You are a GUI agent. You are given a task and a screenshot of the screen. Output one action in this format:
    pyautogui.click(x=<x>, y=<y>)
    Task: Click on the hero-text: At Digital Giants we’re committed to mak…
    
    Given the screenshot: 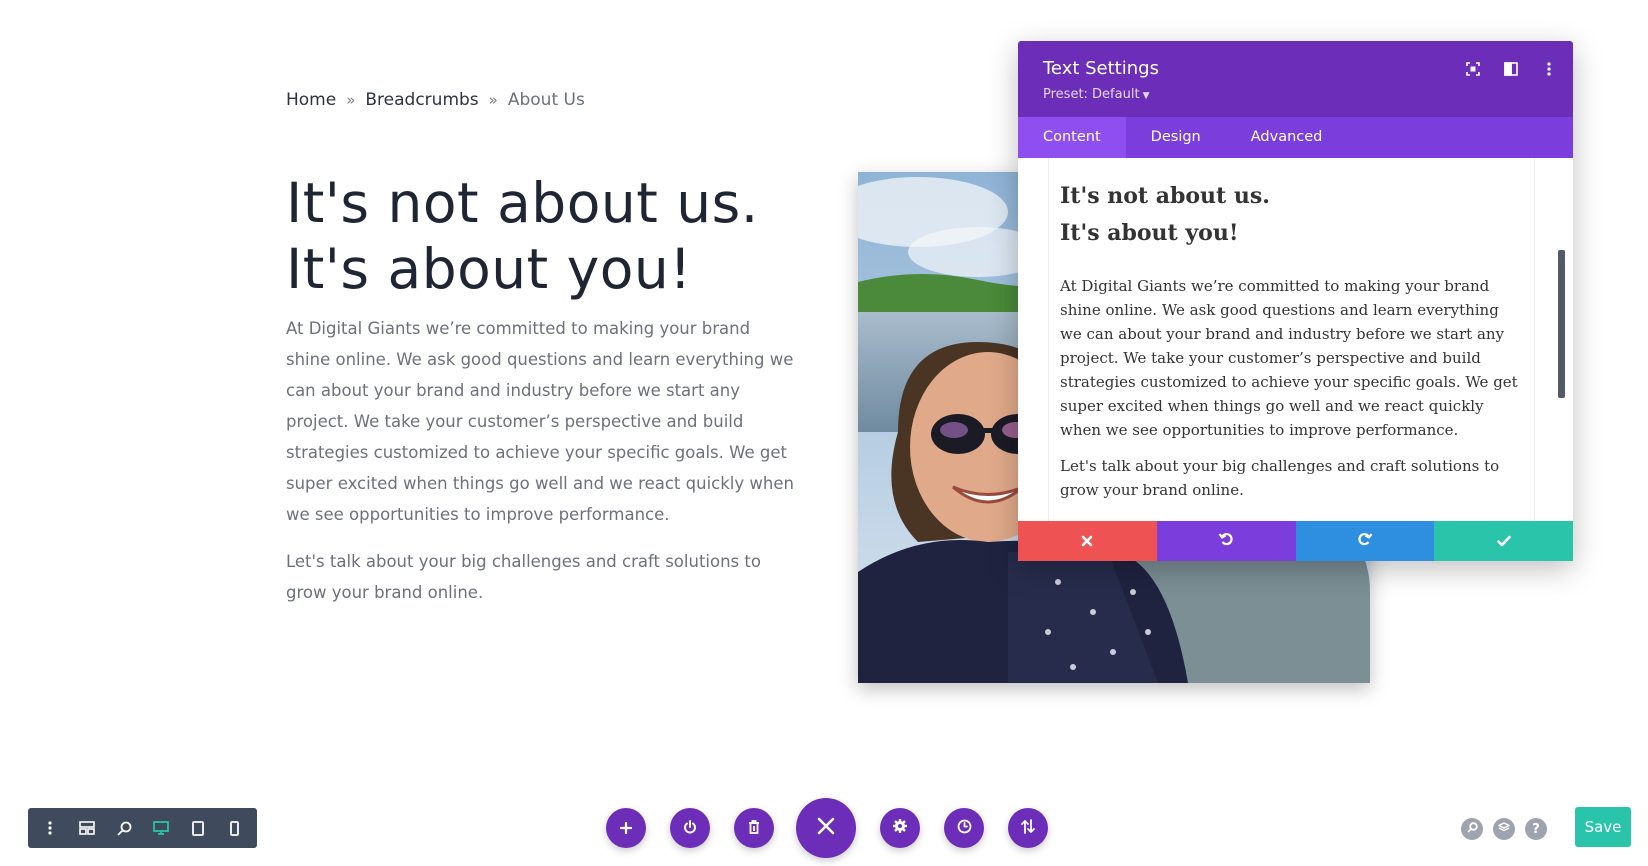 What is the action you would take?
    pyautogui.click(x=541, y=468)
    